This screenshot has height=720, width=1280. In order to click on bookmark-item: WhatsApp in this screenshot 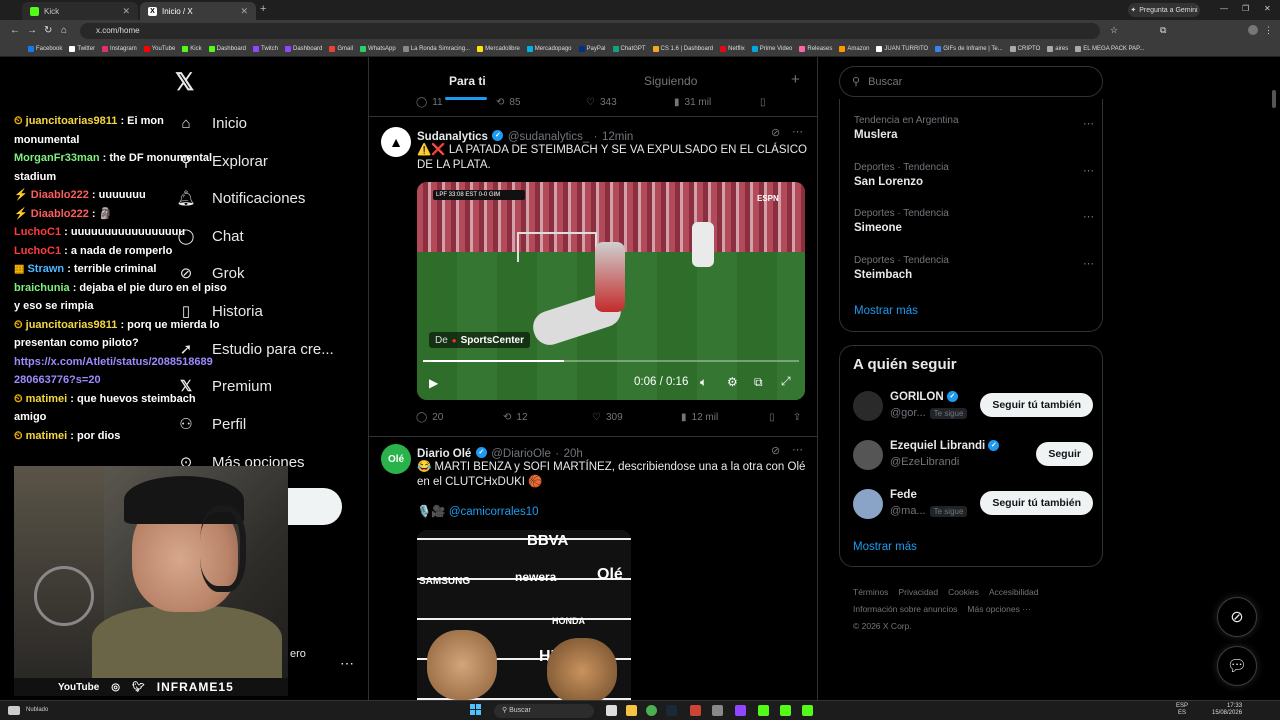, I will do `click(378, 49)`.